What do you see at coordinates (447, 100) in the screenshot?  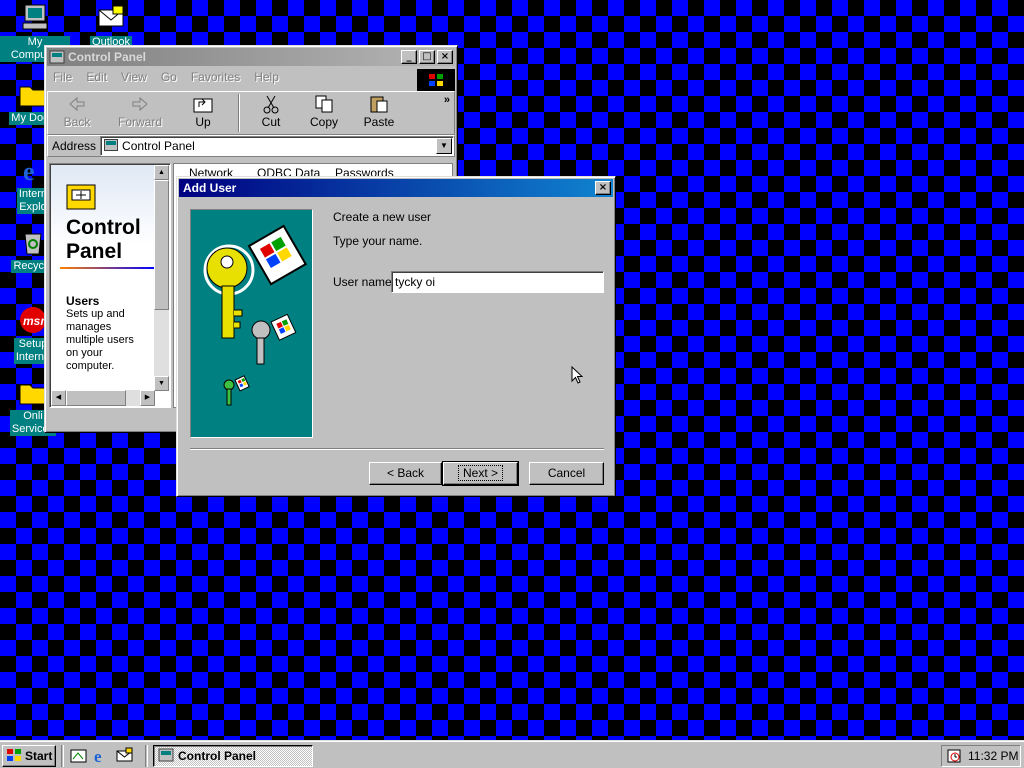 I see `toolbar-overflow-chevron: »` at bounding box center [447, 100].